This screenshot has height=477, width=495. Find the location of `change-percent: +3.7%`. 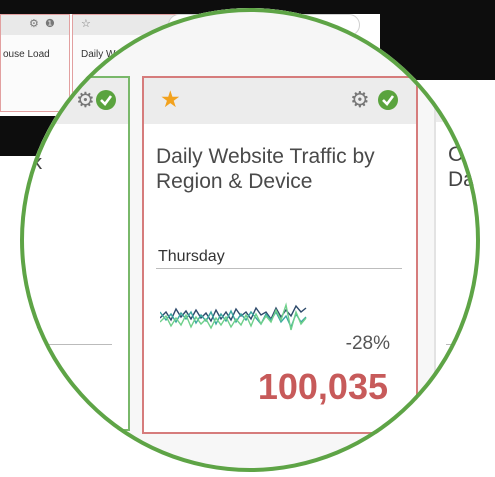

change-percent: +3.7% is located at coordinates (61, 418).